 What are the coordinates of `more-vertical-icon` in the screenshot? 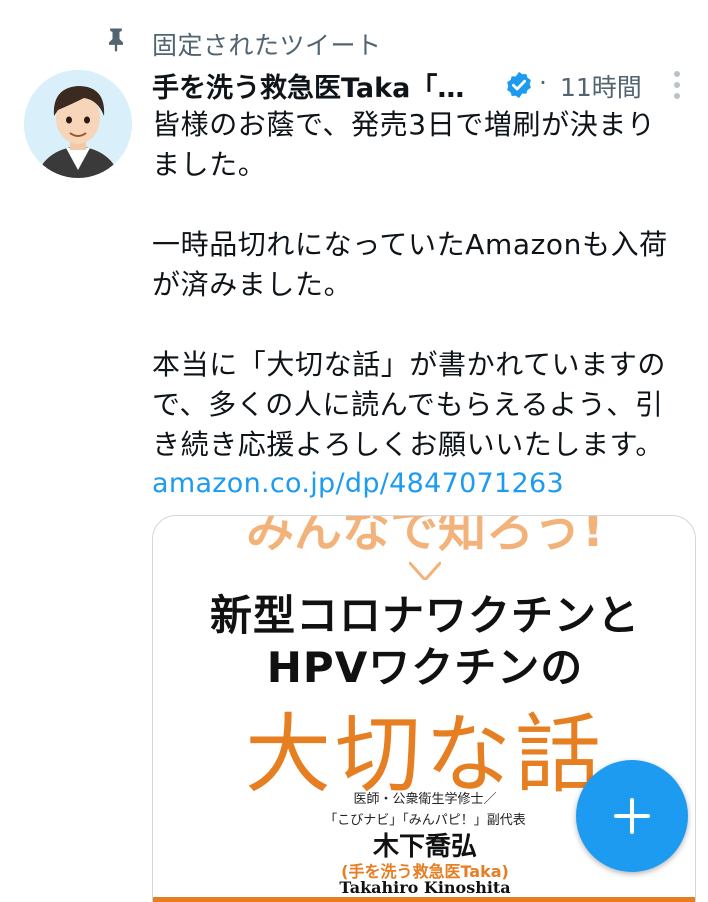 It's located at (677, 85).